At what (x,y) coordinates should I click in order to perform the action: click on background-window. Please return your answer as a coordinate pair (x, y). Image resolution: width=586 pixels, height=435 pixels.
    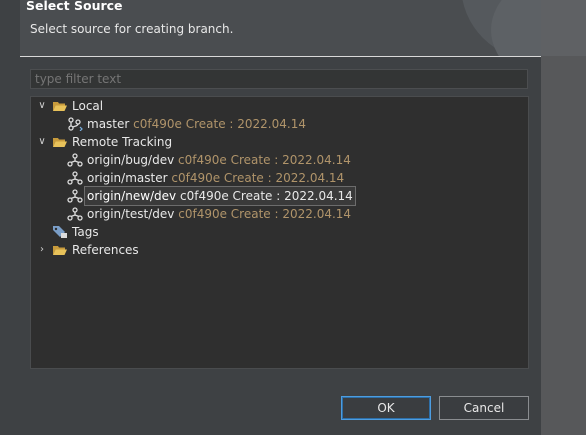
    Looking at the image, I should click on (563, 217).